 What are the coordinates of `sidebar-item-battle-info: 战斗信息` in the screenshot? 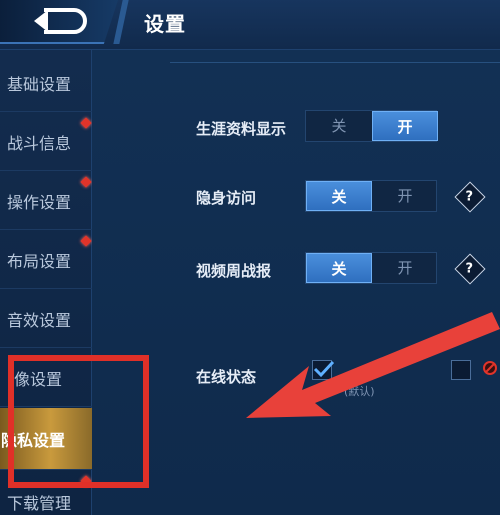 It's located at (46, 142).